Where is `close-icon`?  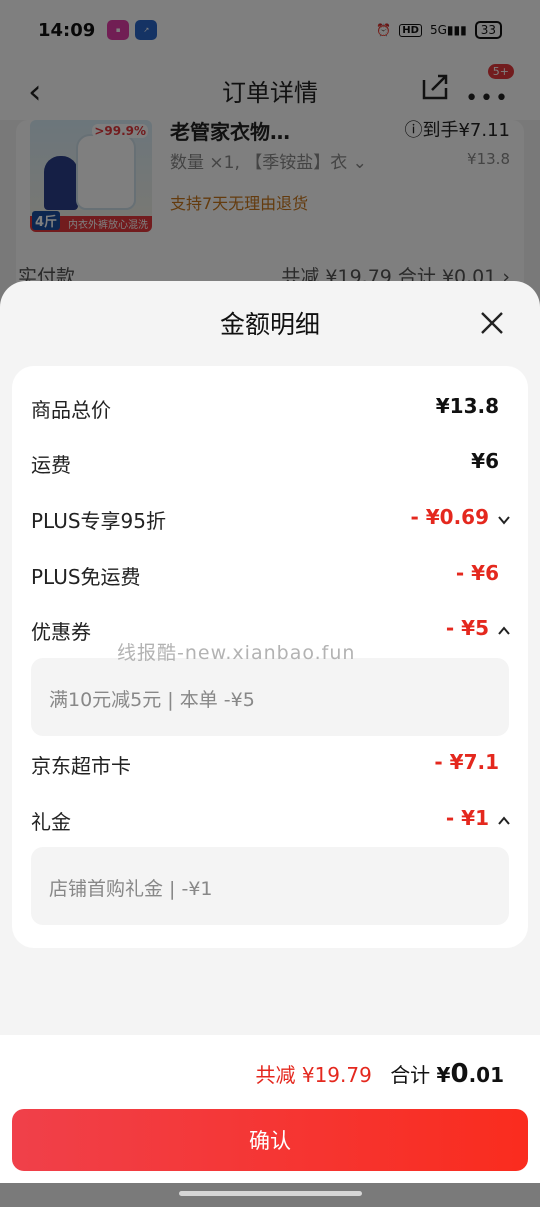
close-icon is located at coordinates (492, 323).